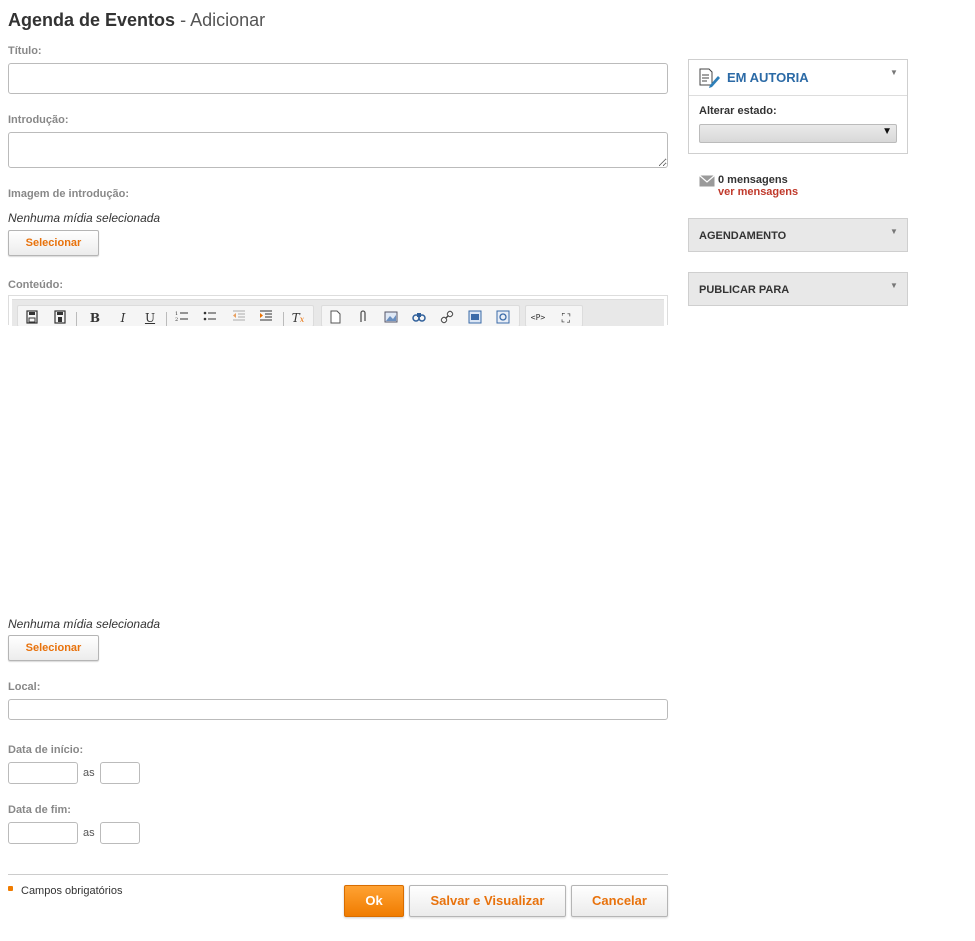 Image resolution: width=975 pixels, height=941 pixels. What do you see at coordinates (43, 833) in the screenshot?
I see `data-fim-date-input` at bounding box center [43, 833].